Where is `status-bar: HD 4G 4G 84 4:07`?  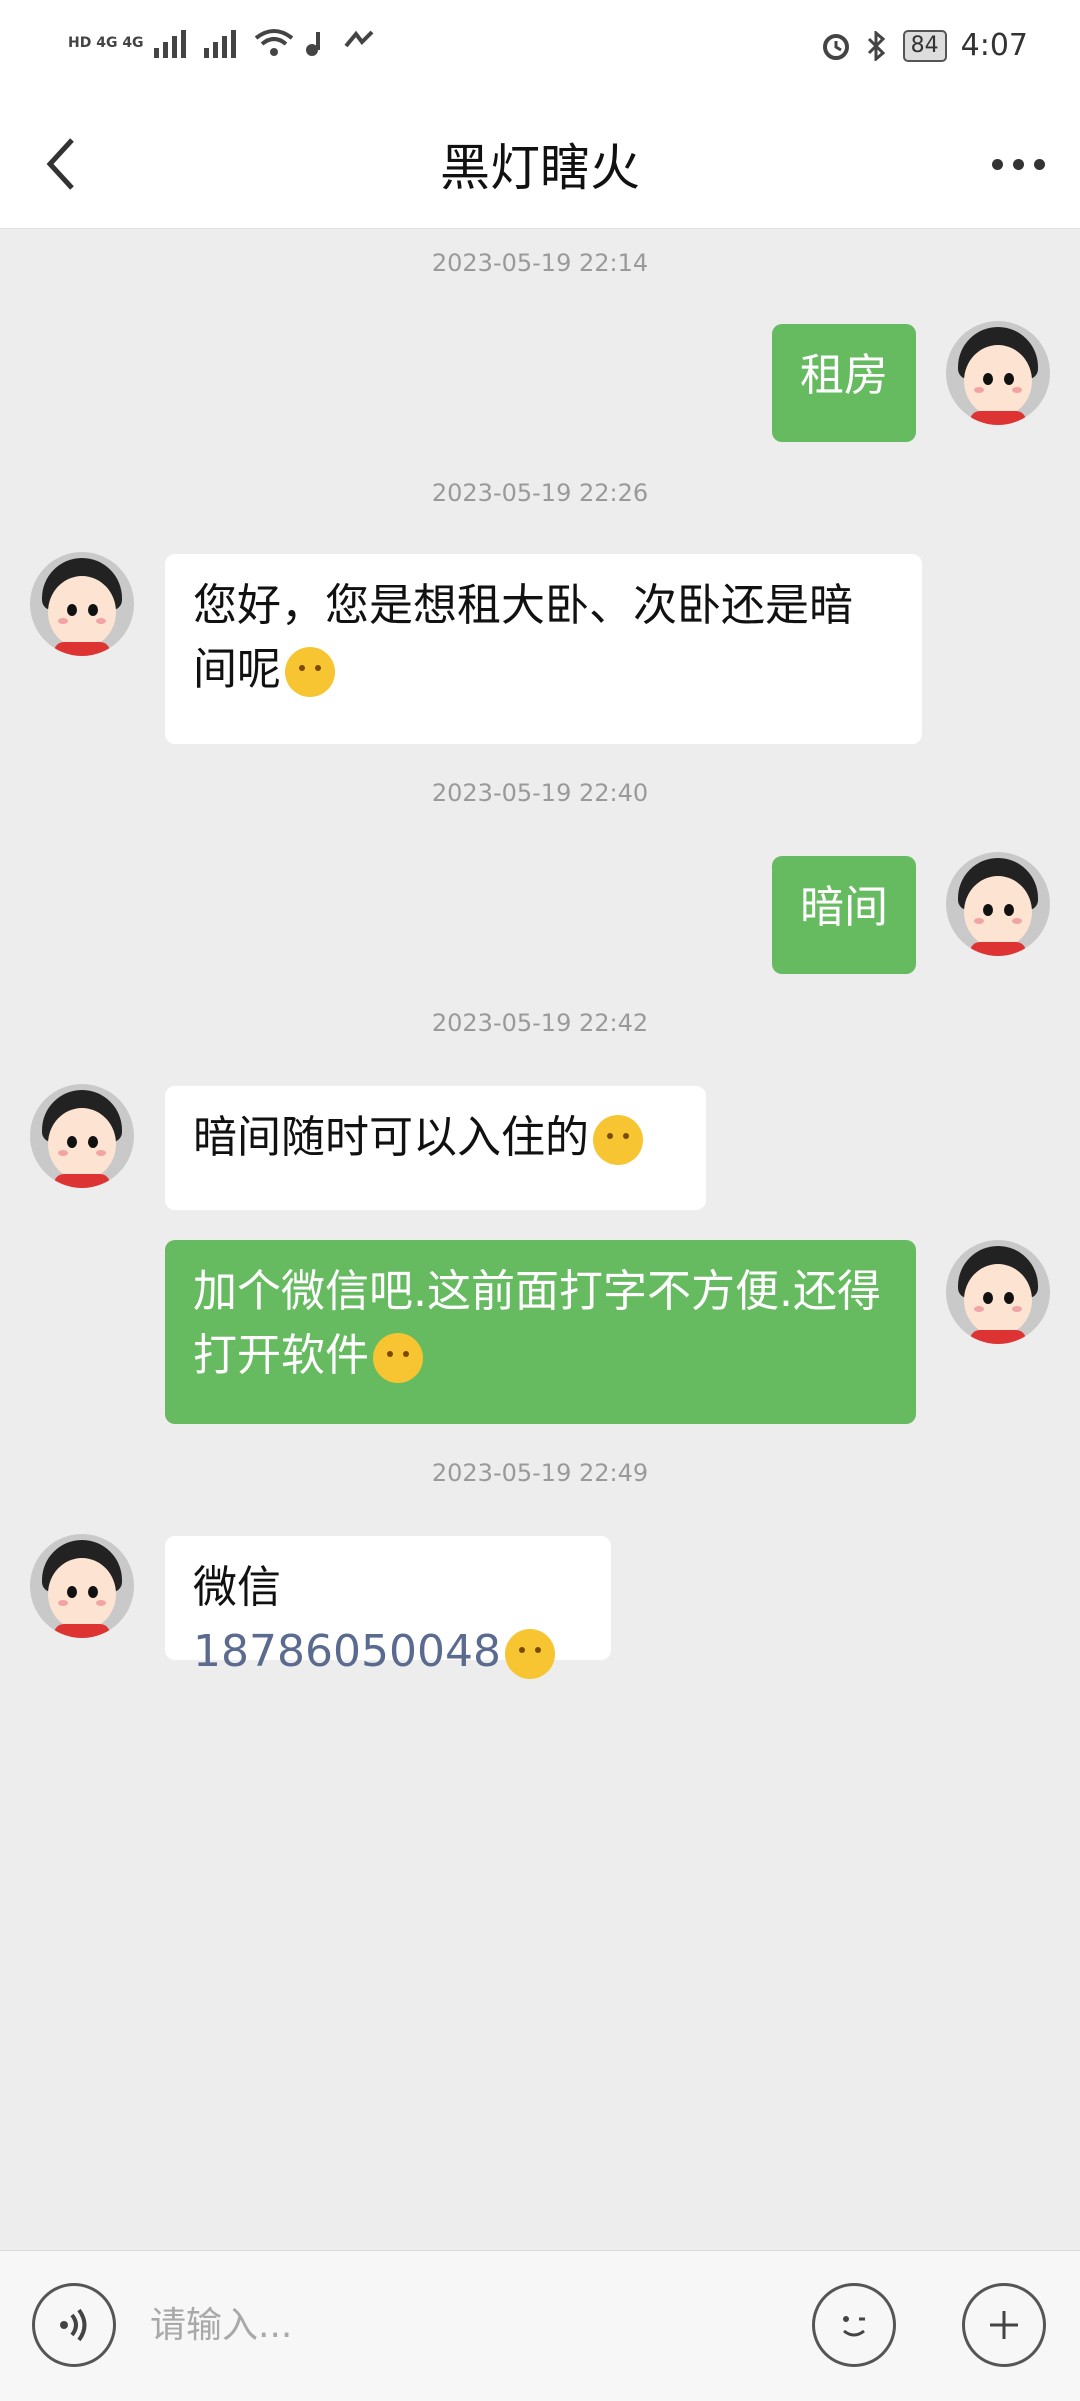 status-bar: HD 4G 4G 84 4:07 is located at coordinates (540, 50).